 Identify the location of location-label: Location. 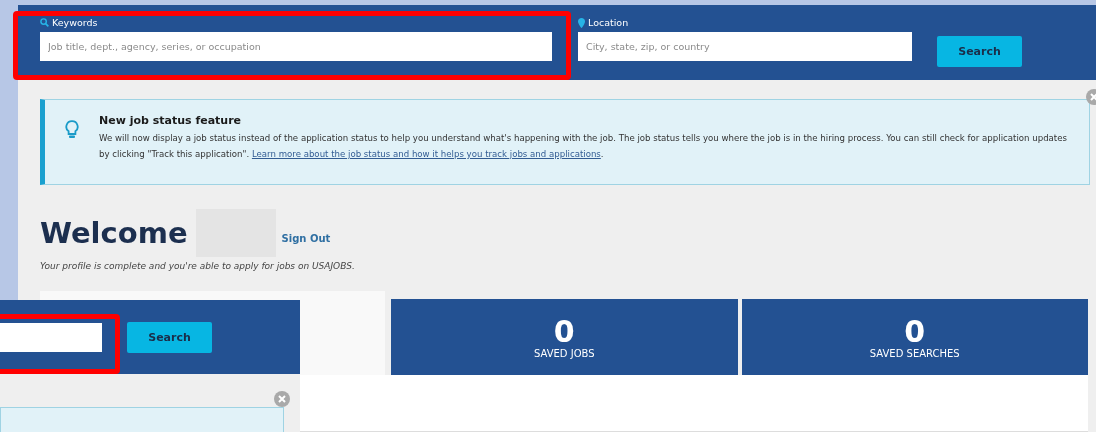
(608, 22).